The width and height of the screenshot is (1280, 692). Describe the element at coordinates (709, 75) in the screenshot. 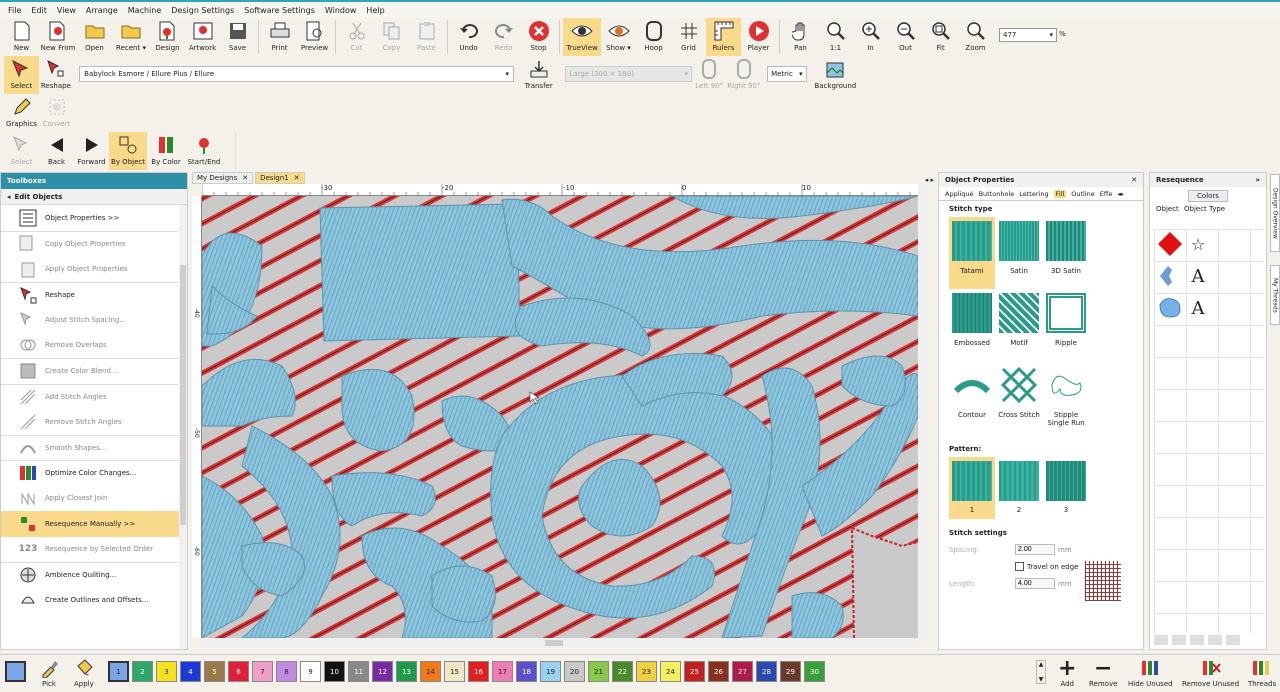

I see `rotate-left-button: Left 90°` at that location.